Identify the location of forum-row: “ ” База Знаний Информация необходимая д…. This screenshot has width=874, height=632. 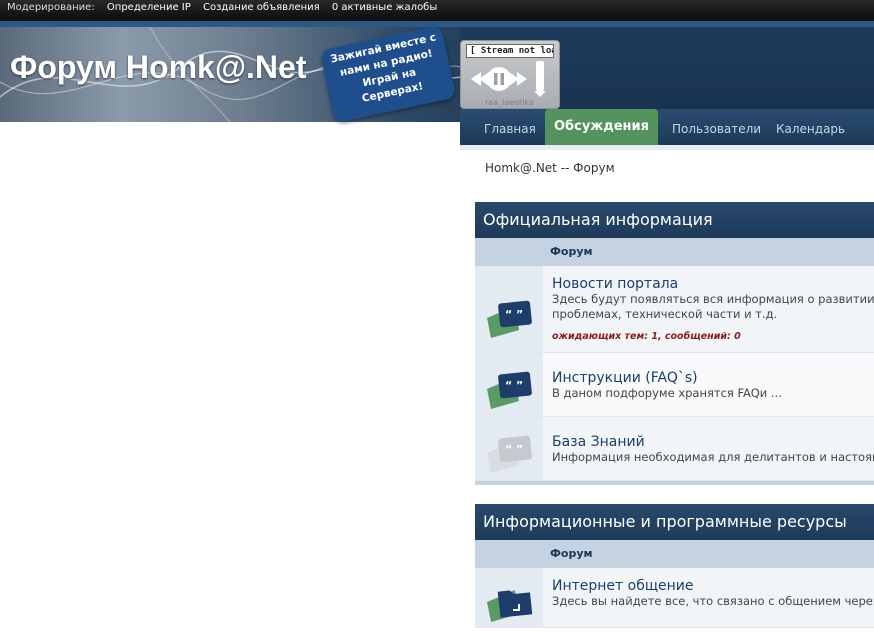
(674, 449).